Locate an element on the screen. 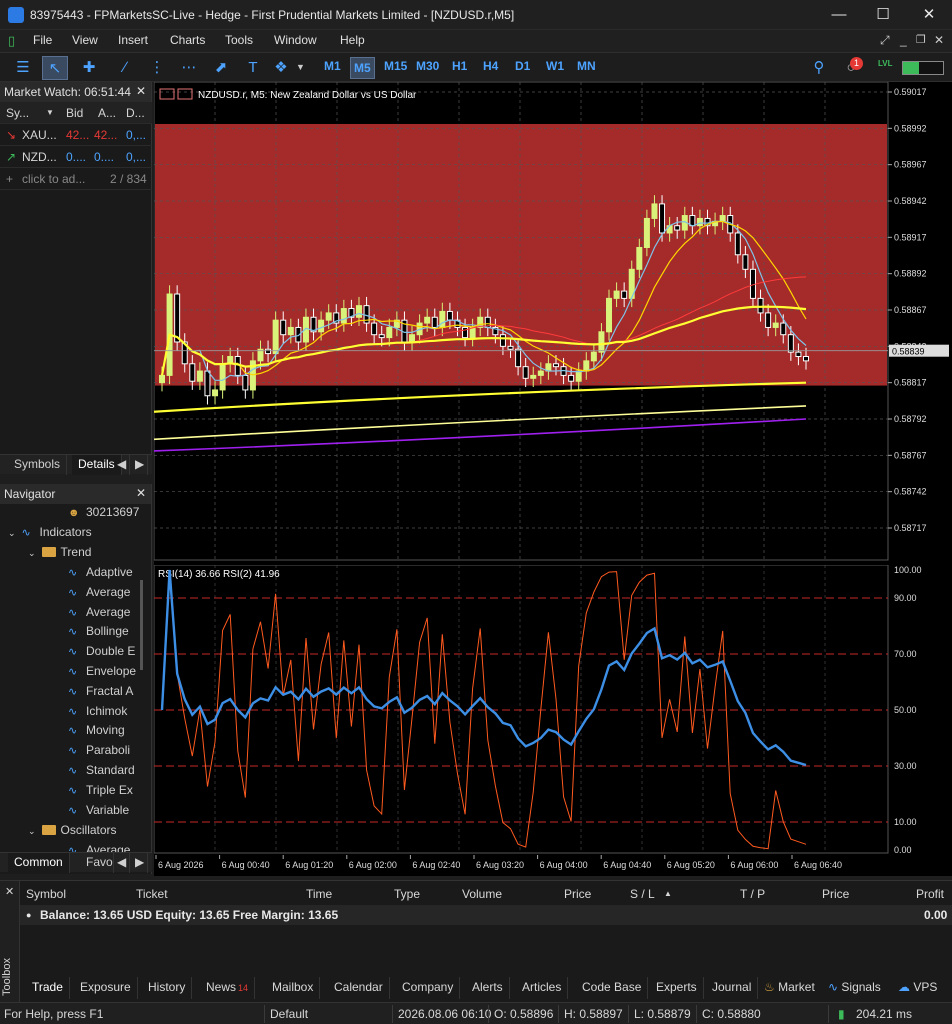  tab-market: ♨ Market is located at coordinates (789, 988).